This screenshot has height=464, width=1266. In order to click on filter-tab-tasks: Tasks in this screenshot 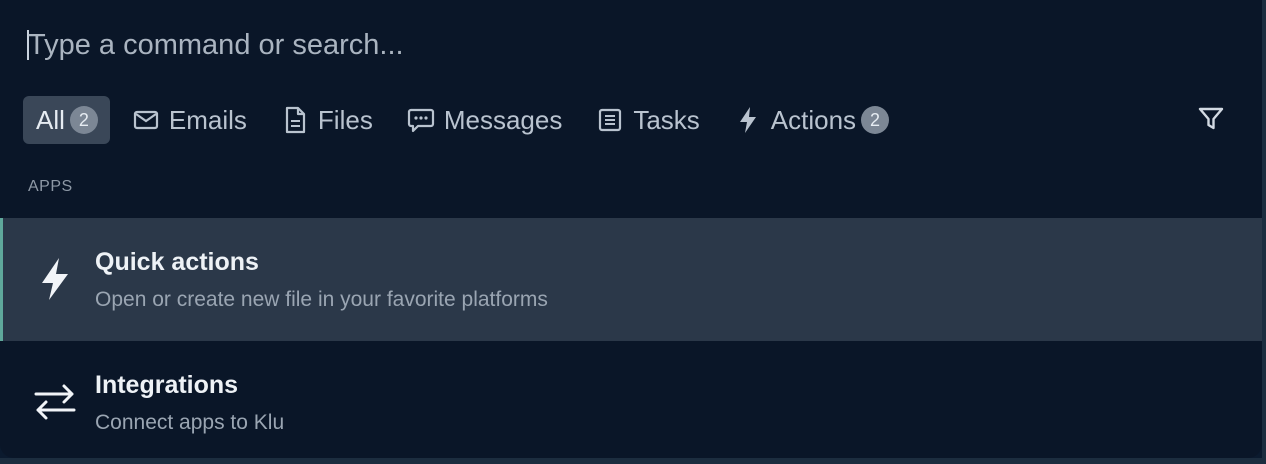, I will do `click(648, 120)`.